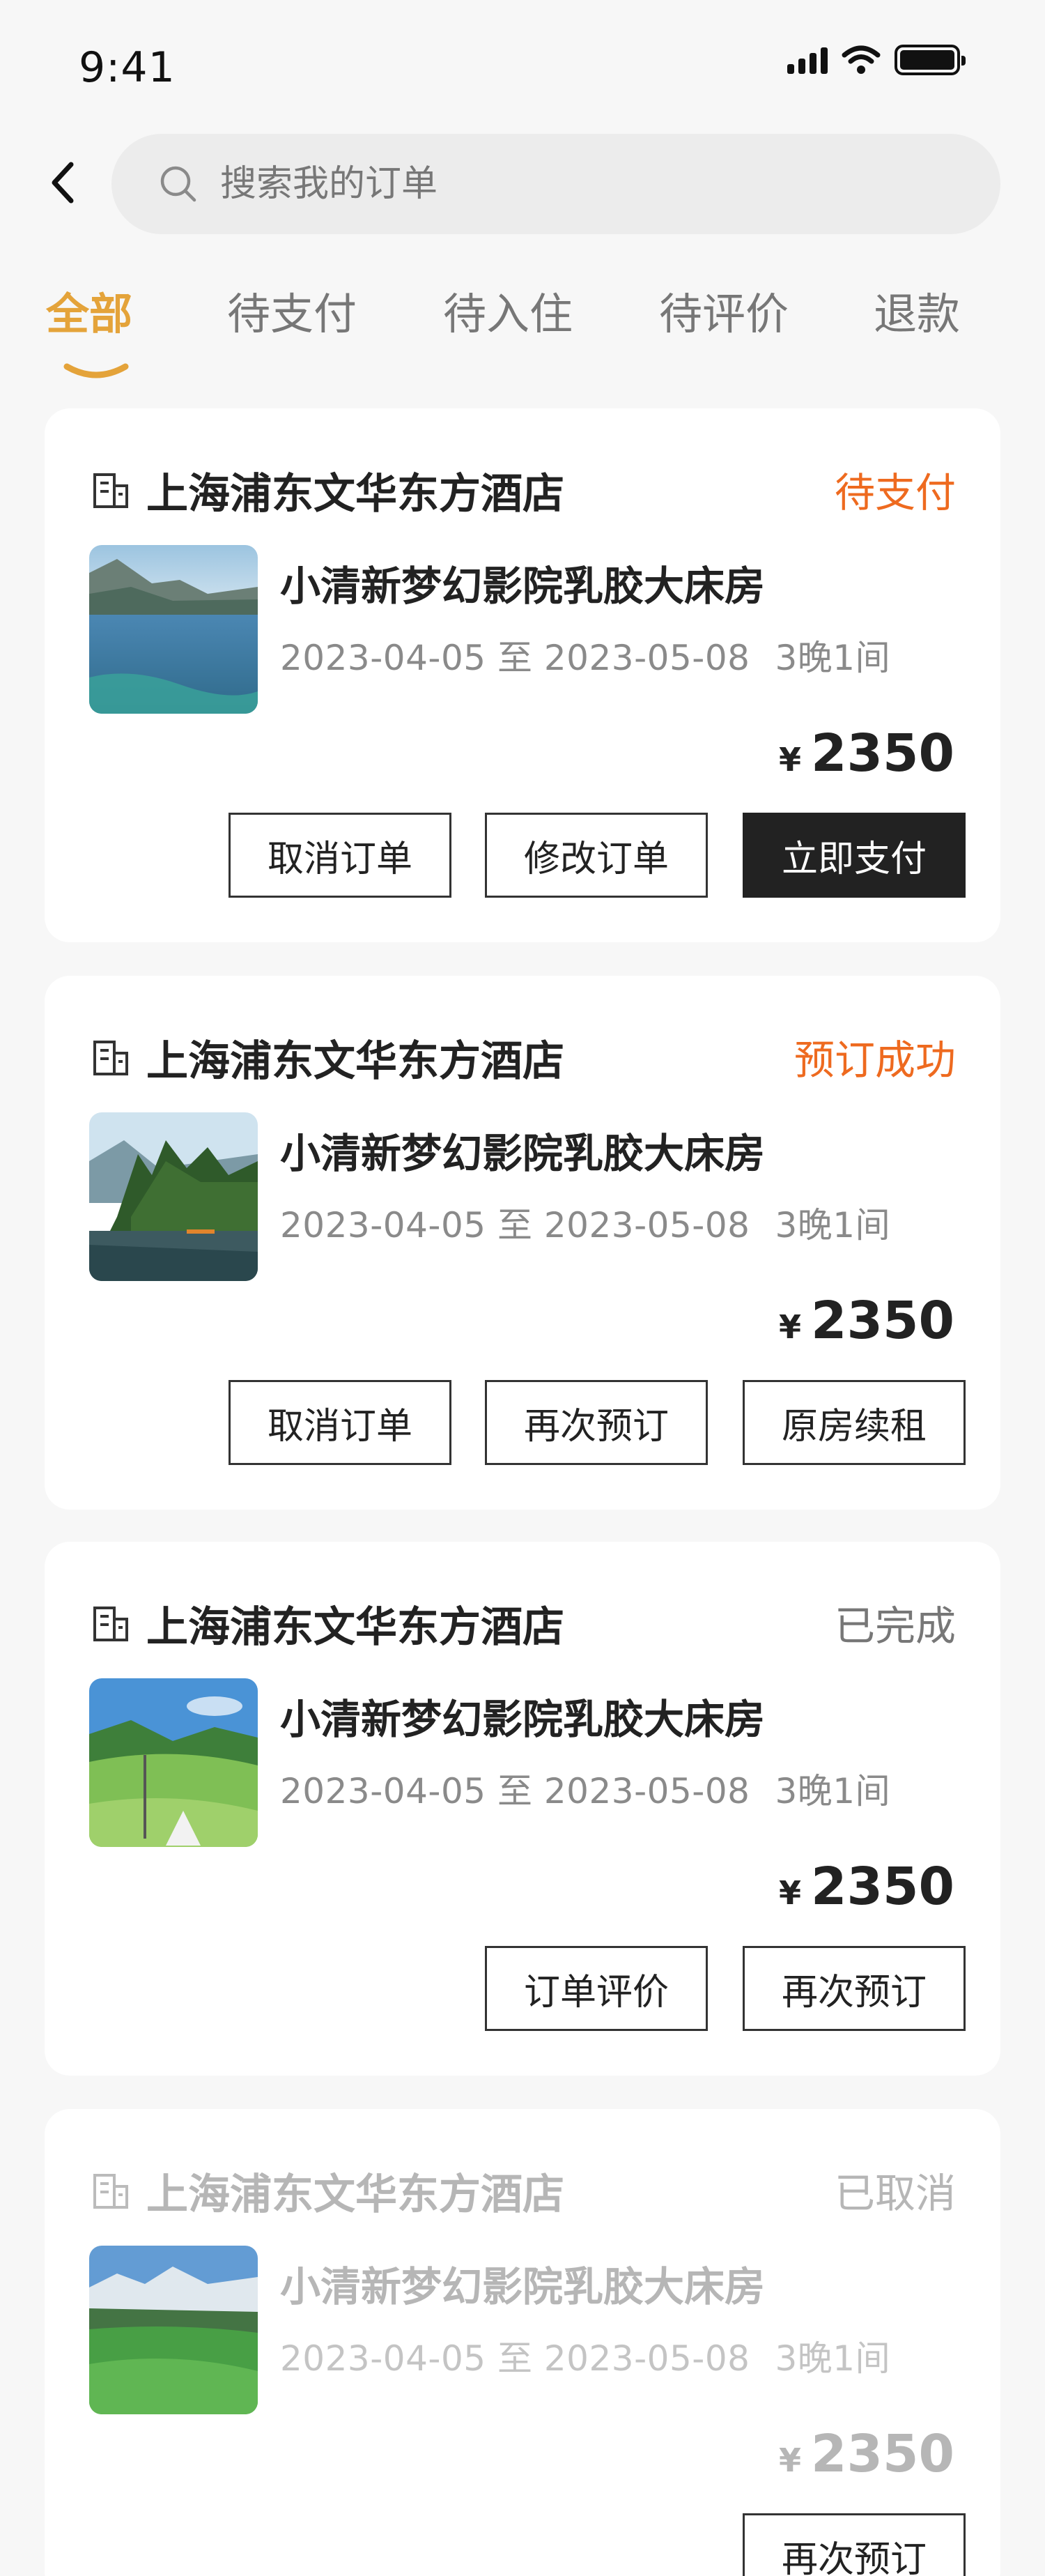 Image resolution: width=1045 pixels, height=2576 pixels. I want to click on wifi-icon, so click(861, 59).